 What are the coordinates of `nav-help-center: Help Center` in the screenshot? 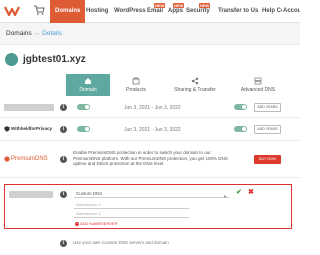 It's located at (272, 11).